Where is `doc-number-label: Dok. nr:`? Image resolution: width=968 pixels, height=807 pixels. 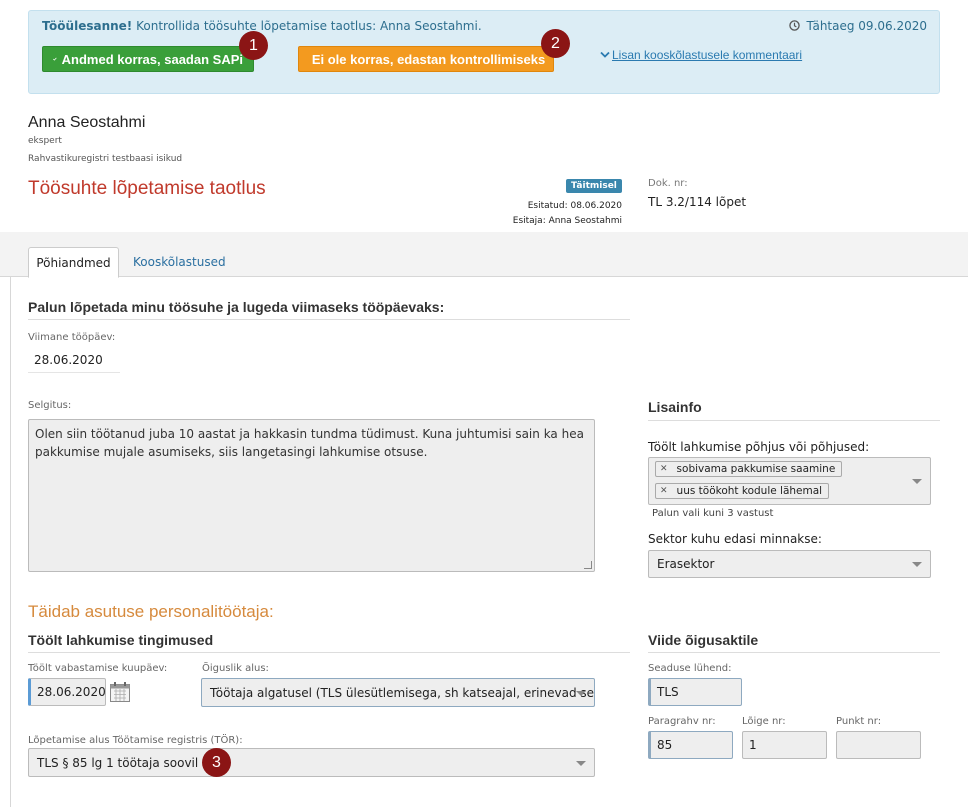 doc-number-label: Dok. nr: is located at coordinates (668, 183).